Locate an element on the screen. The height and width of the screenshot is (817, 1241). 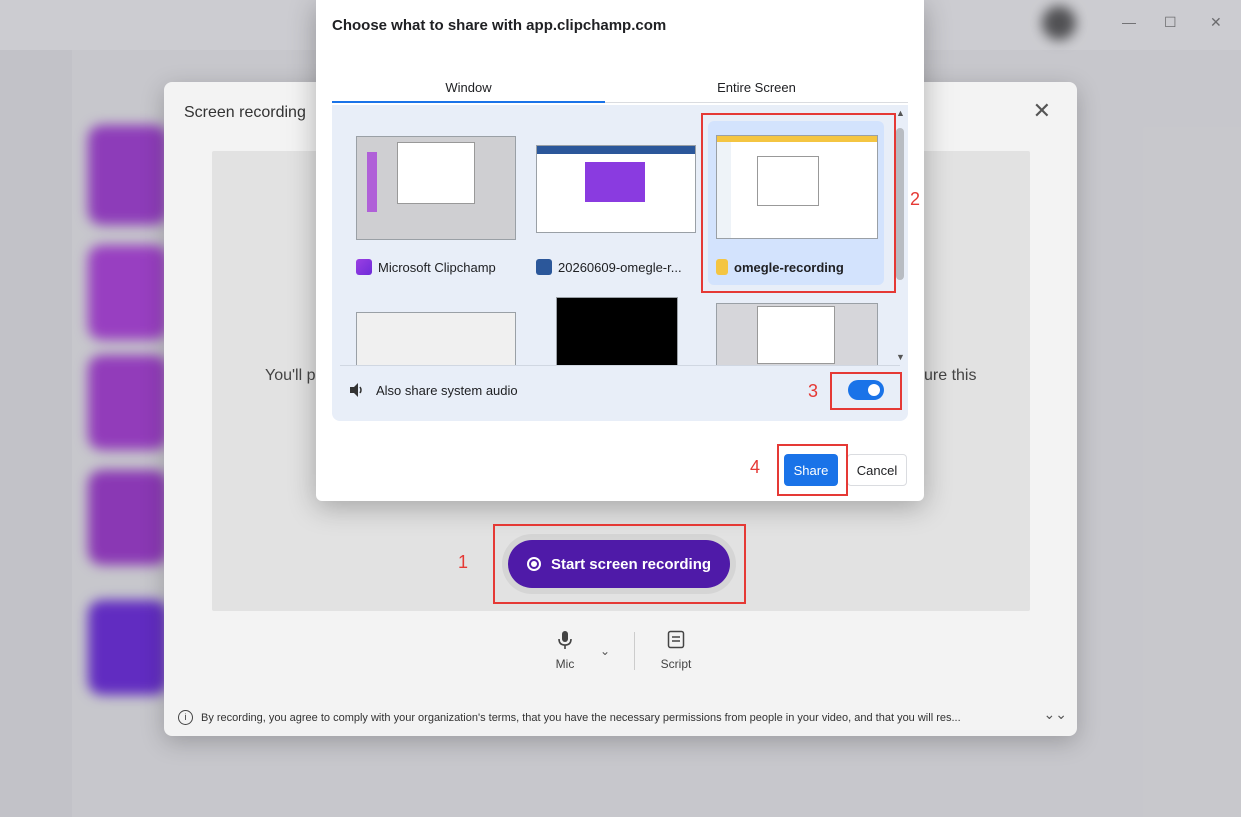
modal-title: Screen recording is located at coordinates (245, 112).